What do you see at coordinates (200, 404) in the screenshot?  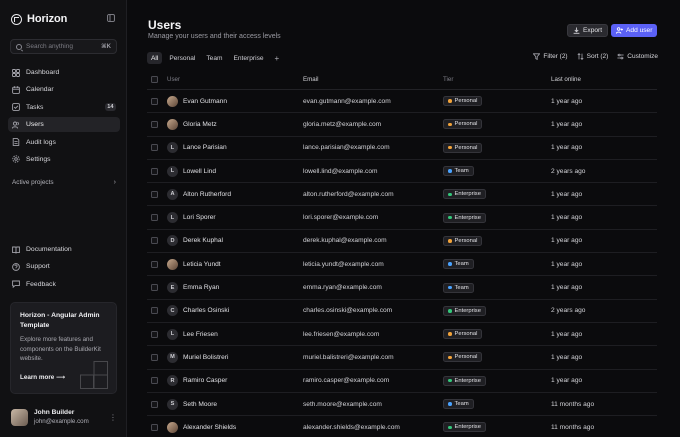 I see `user-name-cell: Seth Moore` at bounding box center [200, 404].